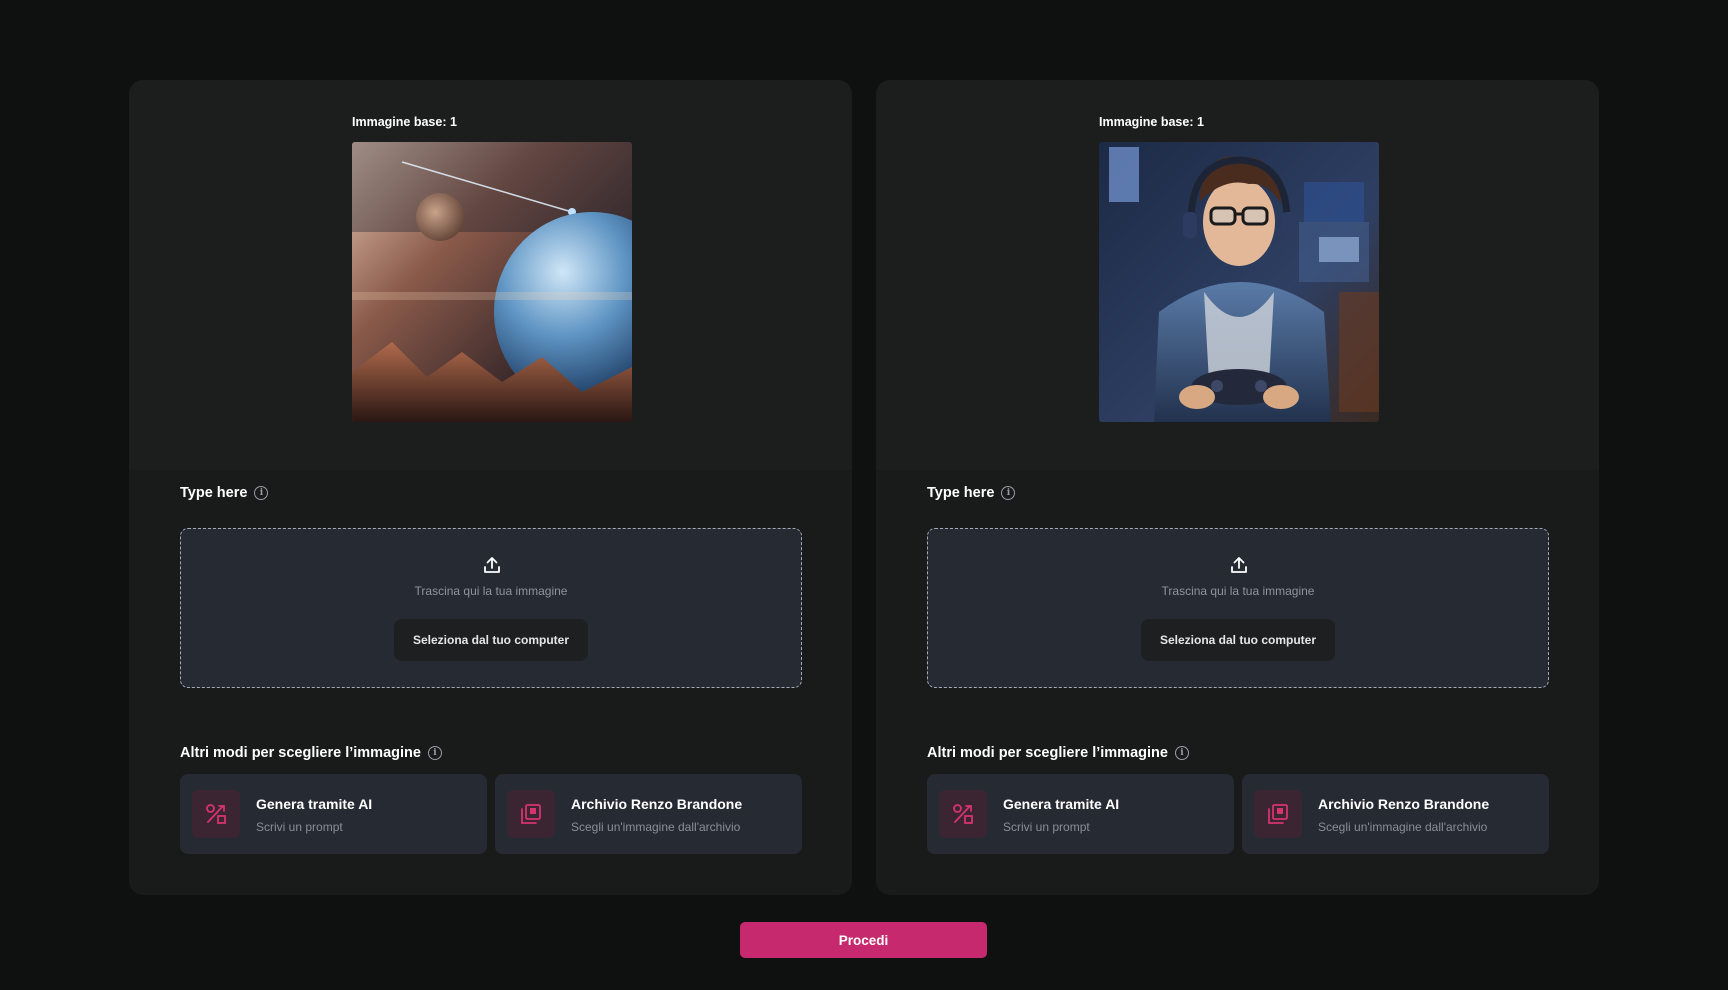 The image size is (1728, 990). What do you see at coordinates (863, 940) in the screenshot?
I see `proceed-button: Procedi` at bounding box center [863, 940].